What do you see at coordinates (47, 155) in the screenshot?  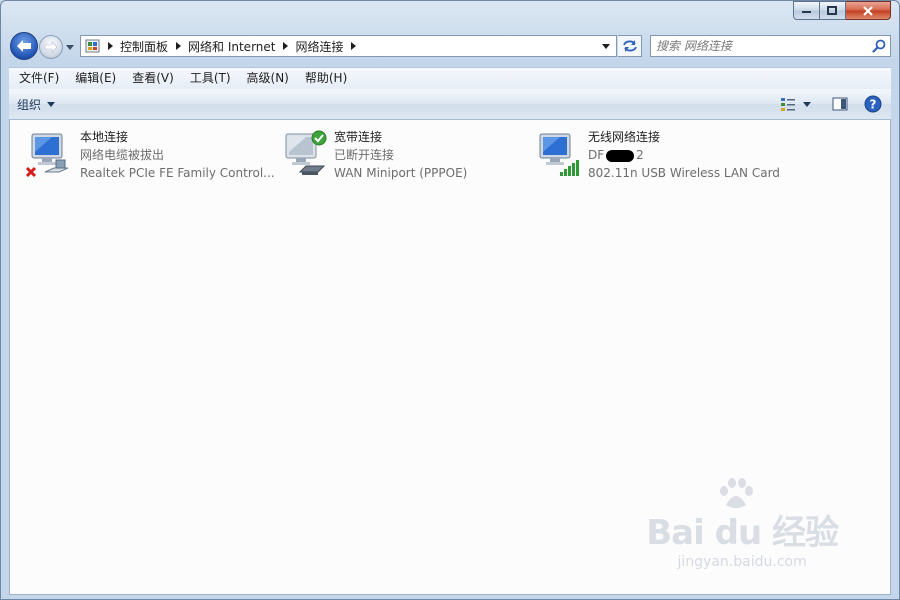 I see `network-adapter-icon` at bounding box center [47, 155].